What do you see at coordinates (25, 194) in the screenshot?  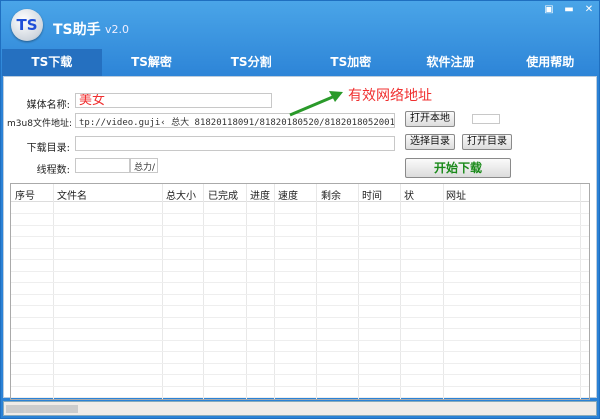 I see `col-header: 序号` at bounding box center [25, 194].